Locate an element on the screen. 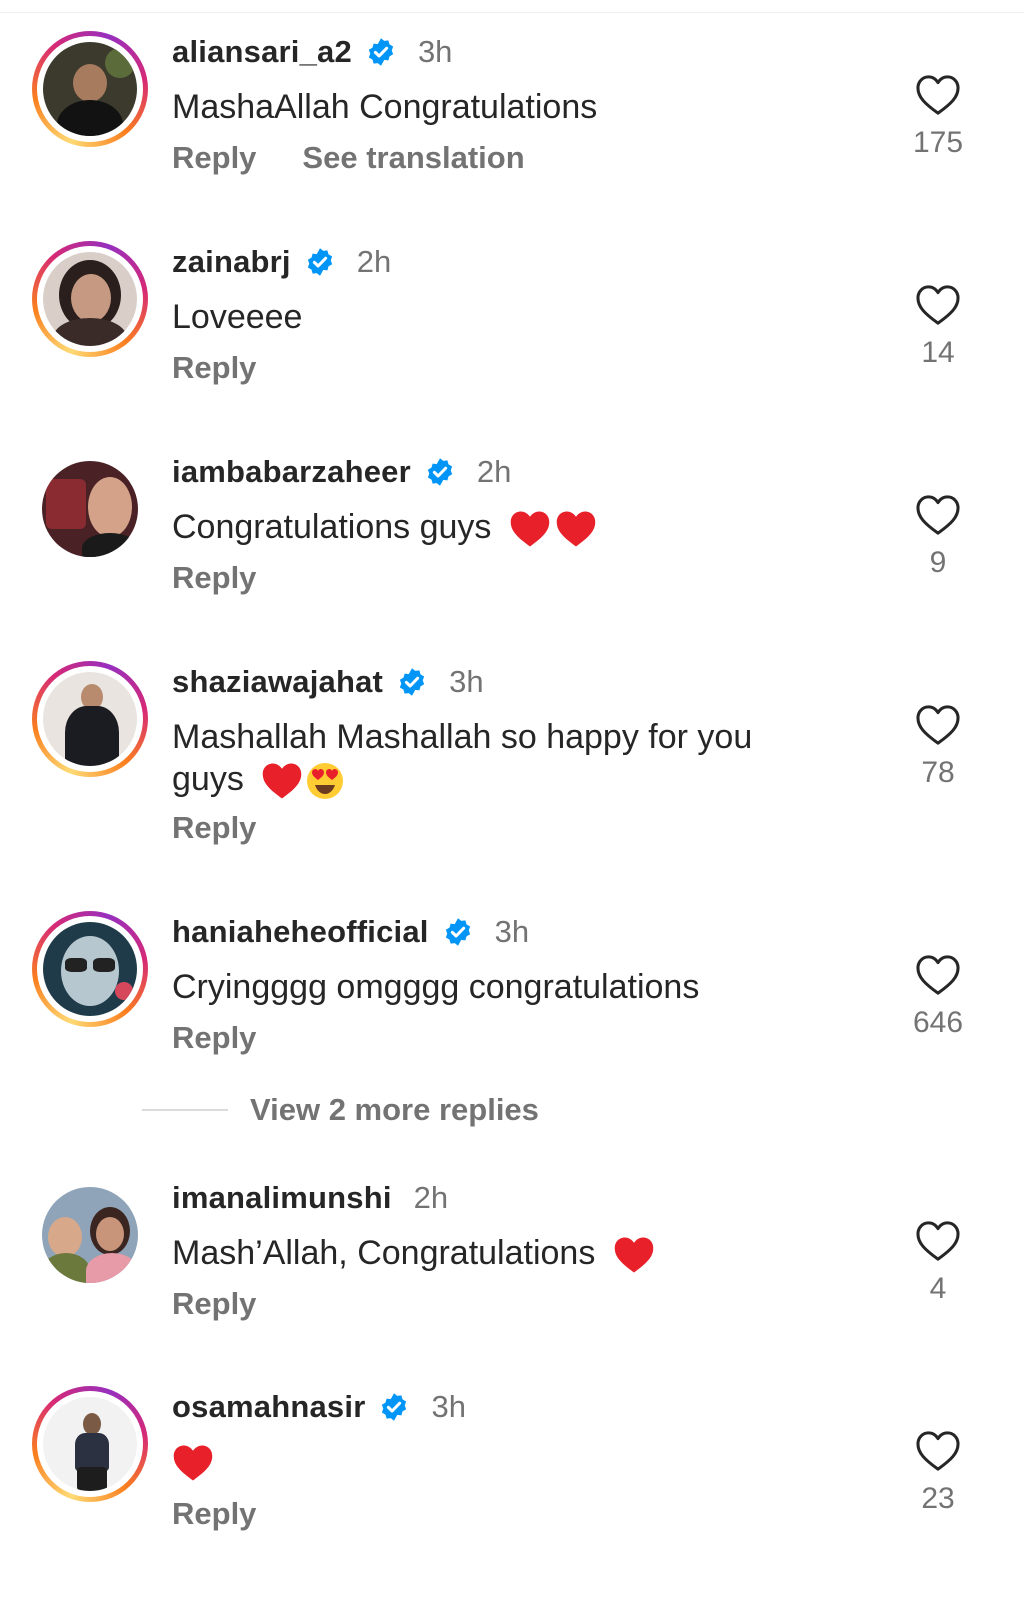 This screenshot has height=1623, width=1024. like-group: 175 is located at coordinates (938, 117).